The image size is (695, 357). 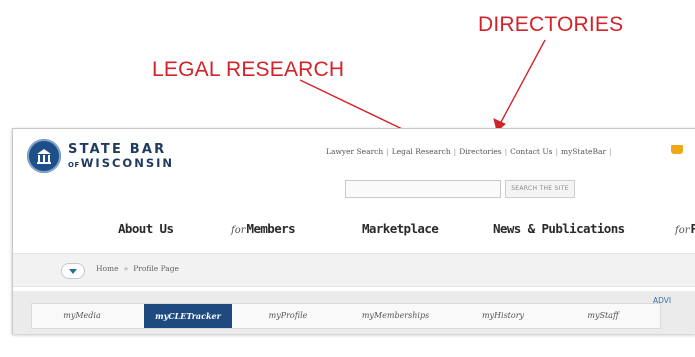 I want to click on breadcrumb-bar: Home » Profile Page, so click(x=354, y=270).